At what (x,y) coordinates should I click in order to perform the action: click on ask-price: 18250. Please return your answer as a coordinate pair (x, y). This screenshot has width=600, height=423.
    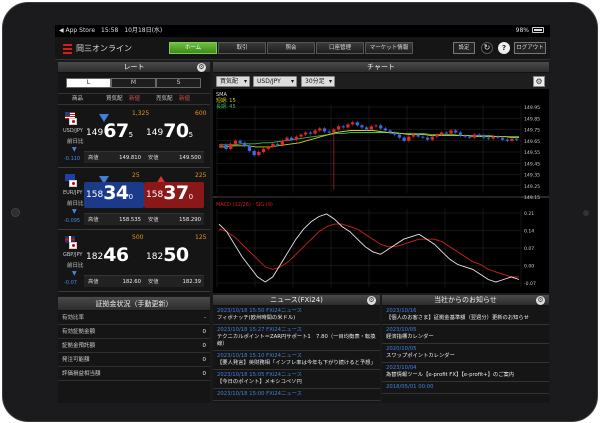
    Looking at the image, I should click on (167, 255).